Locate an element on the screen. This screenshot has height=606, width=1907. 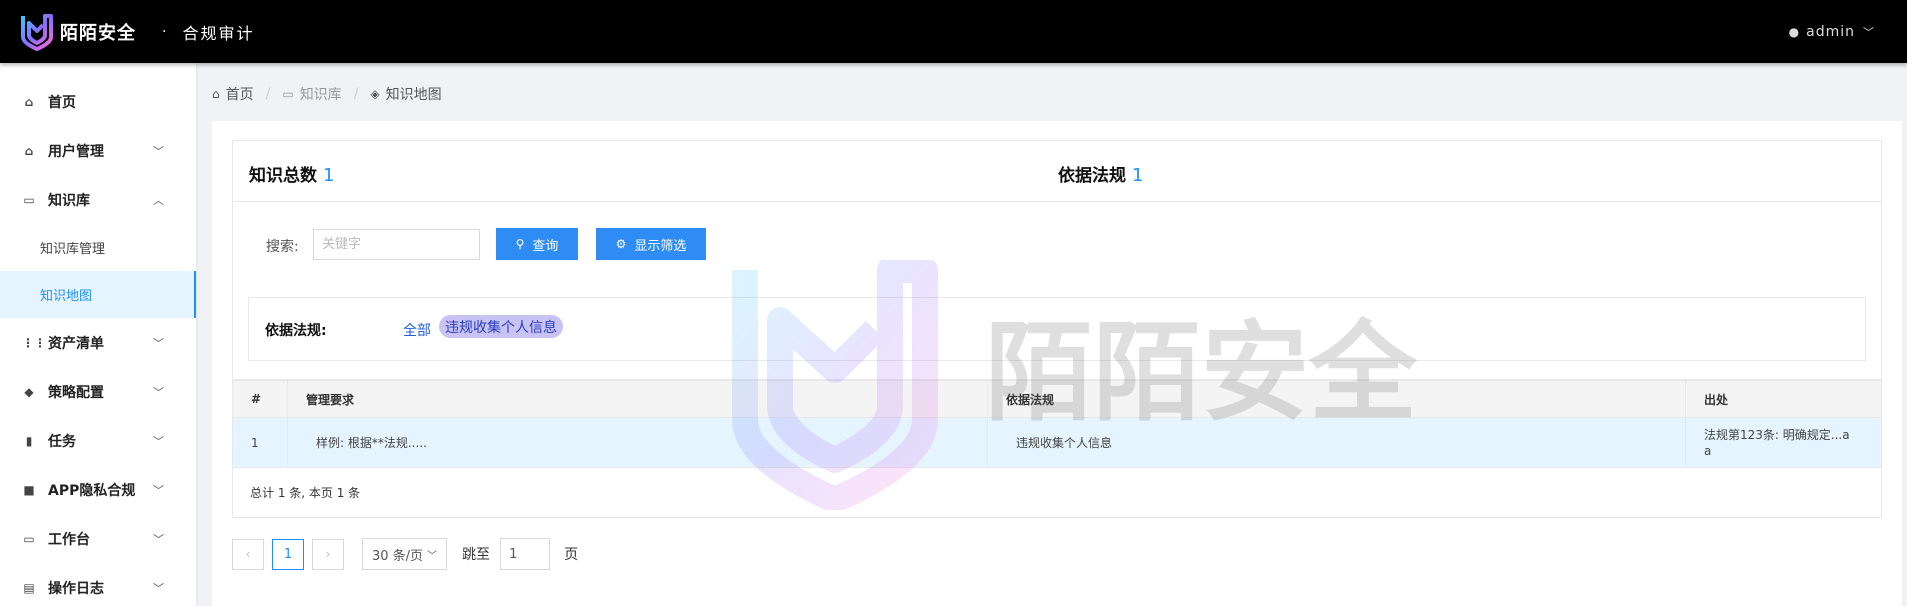
sidebar-item-label: 资产清单 is located at coordinates (76, 343).